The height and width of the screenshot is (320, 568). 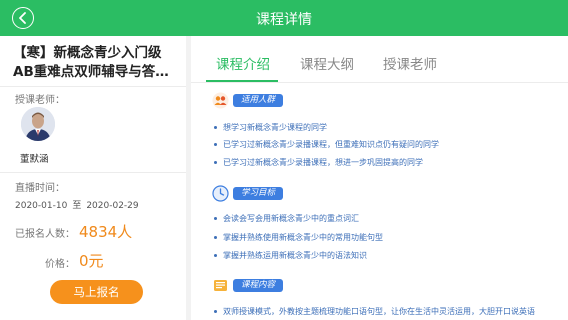 I want to click on price-label: 价格：, so click(x=60, y=264).